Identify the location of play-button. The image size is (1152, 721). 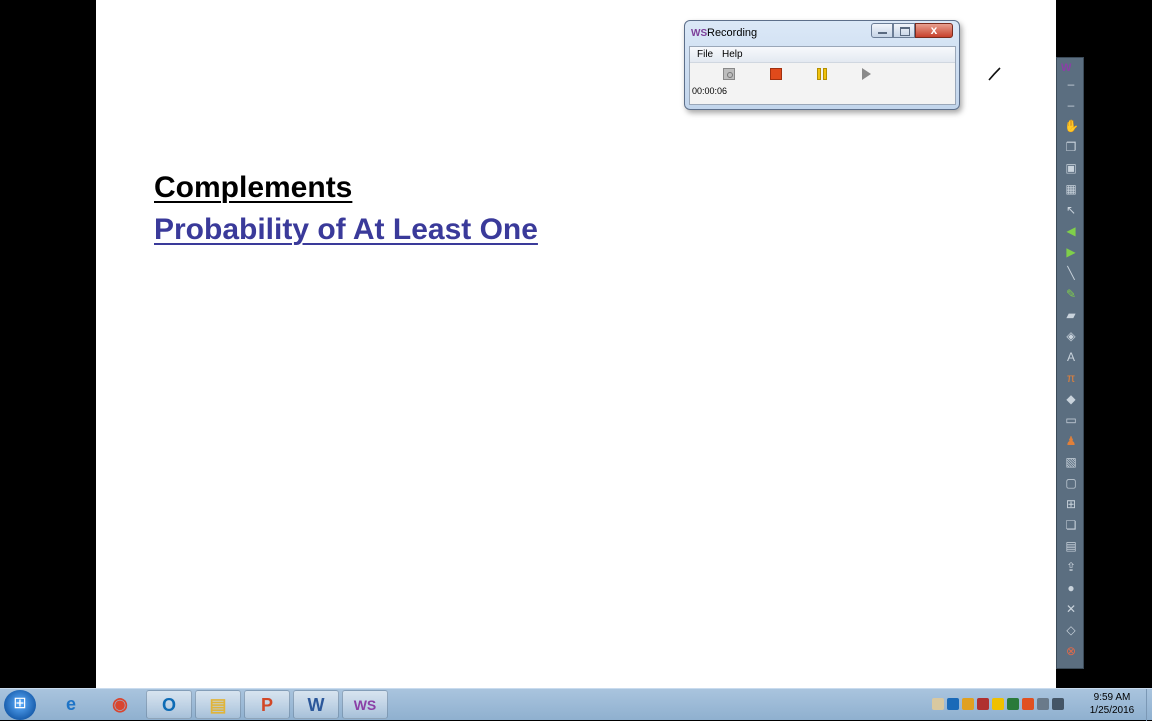
(866, 74).